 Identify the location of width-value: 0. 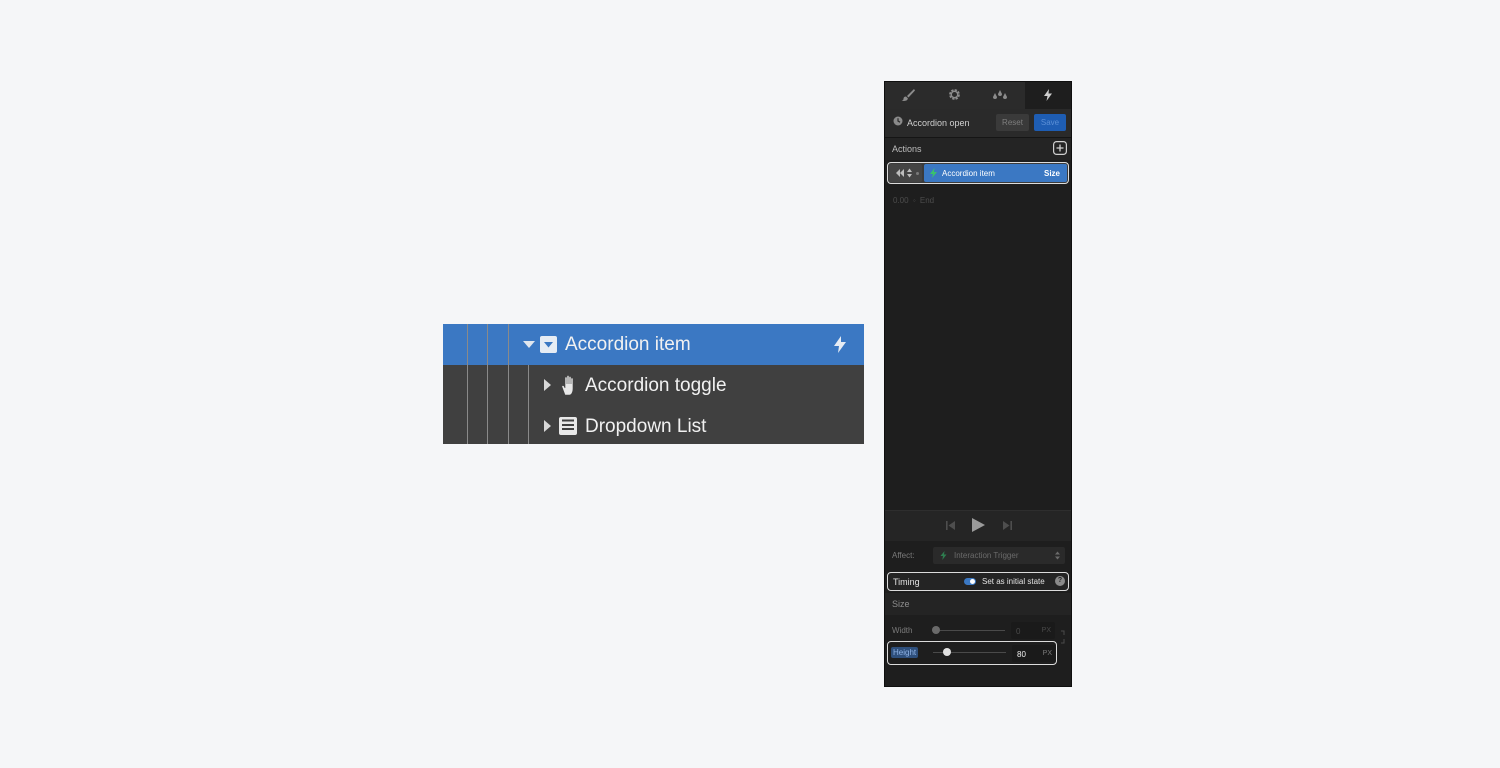
(1018, 631).